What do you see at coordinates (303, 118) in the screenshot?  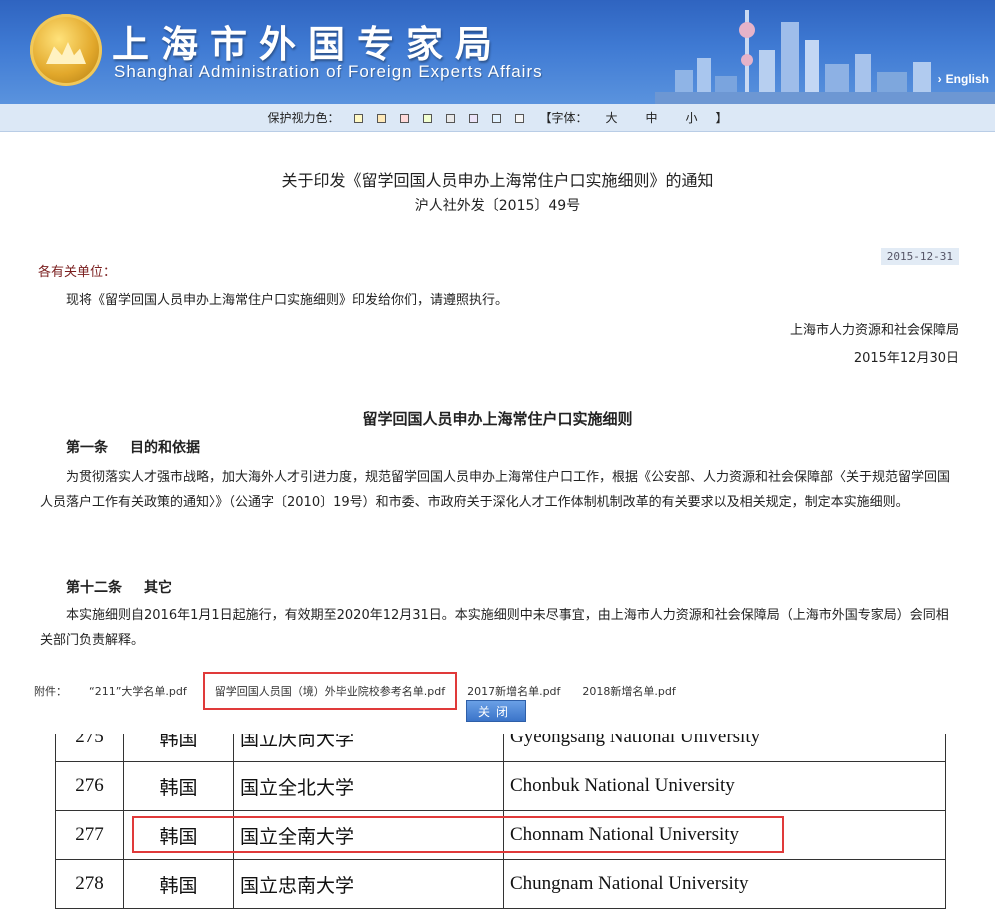 I see `eye-care-label: 保护视力色：` at bounding box center [303, 118].